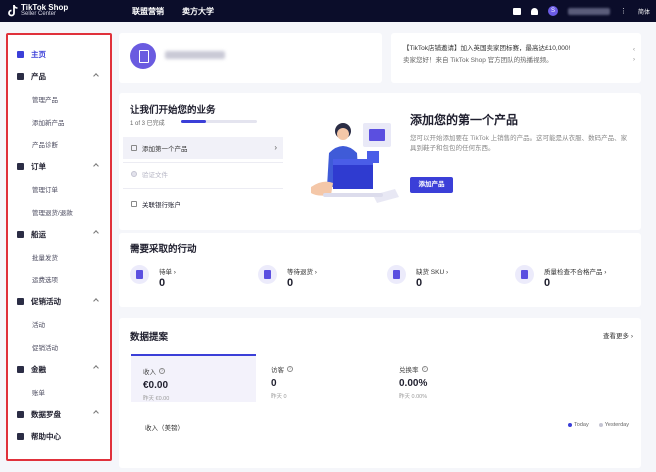  Describe the element at coordinates (46, 414) in the screenshot. I see `sidebar-item-label: 数据罗盘` at that location.